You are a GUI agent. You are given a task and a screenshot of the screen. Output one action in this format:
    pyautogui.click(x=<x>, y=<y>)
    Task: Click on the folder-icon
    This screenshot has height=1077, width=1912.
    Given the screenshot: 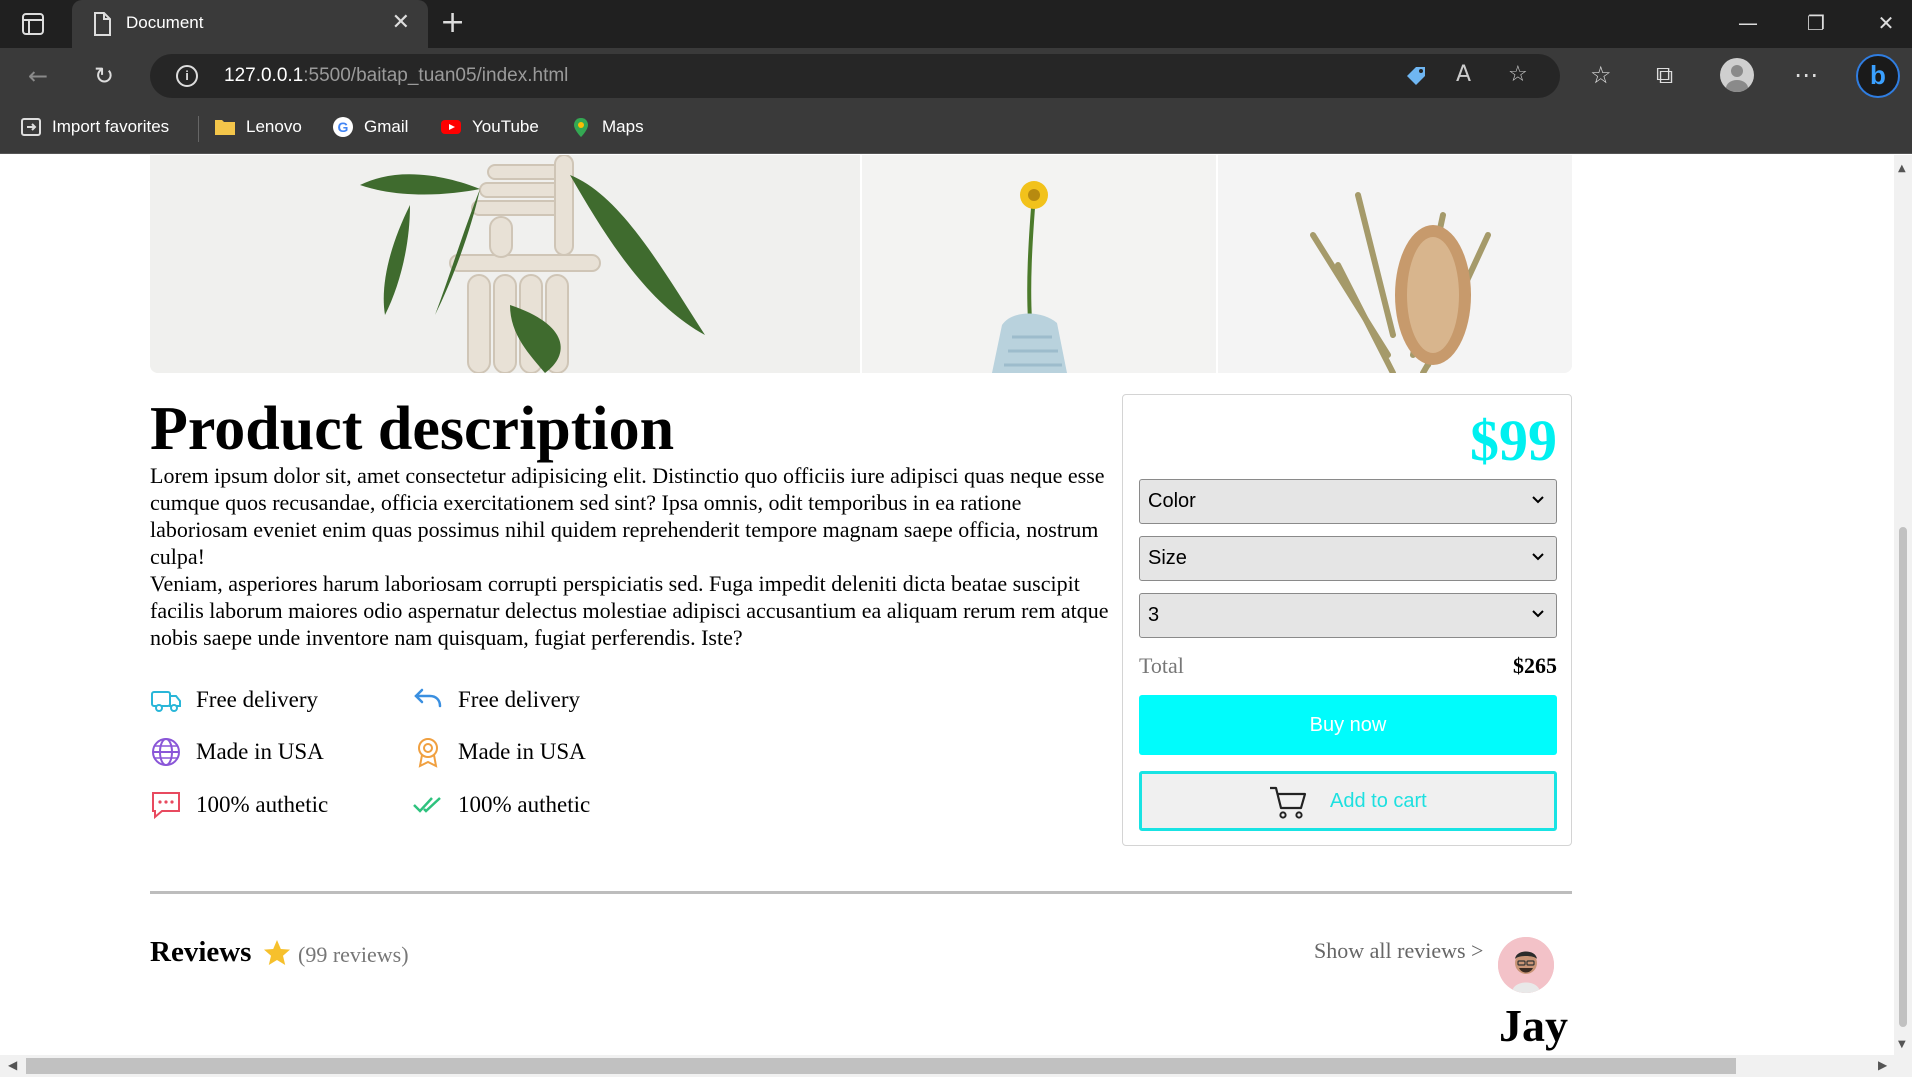 What is the action you would take?
    pyautogui.click(x=225, y=127)
    